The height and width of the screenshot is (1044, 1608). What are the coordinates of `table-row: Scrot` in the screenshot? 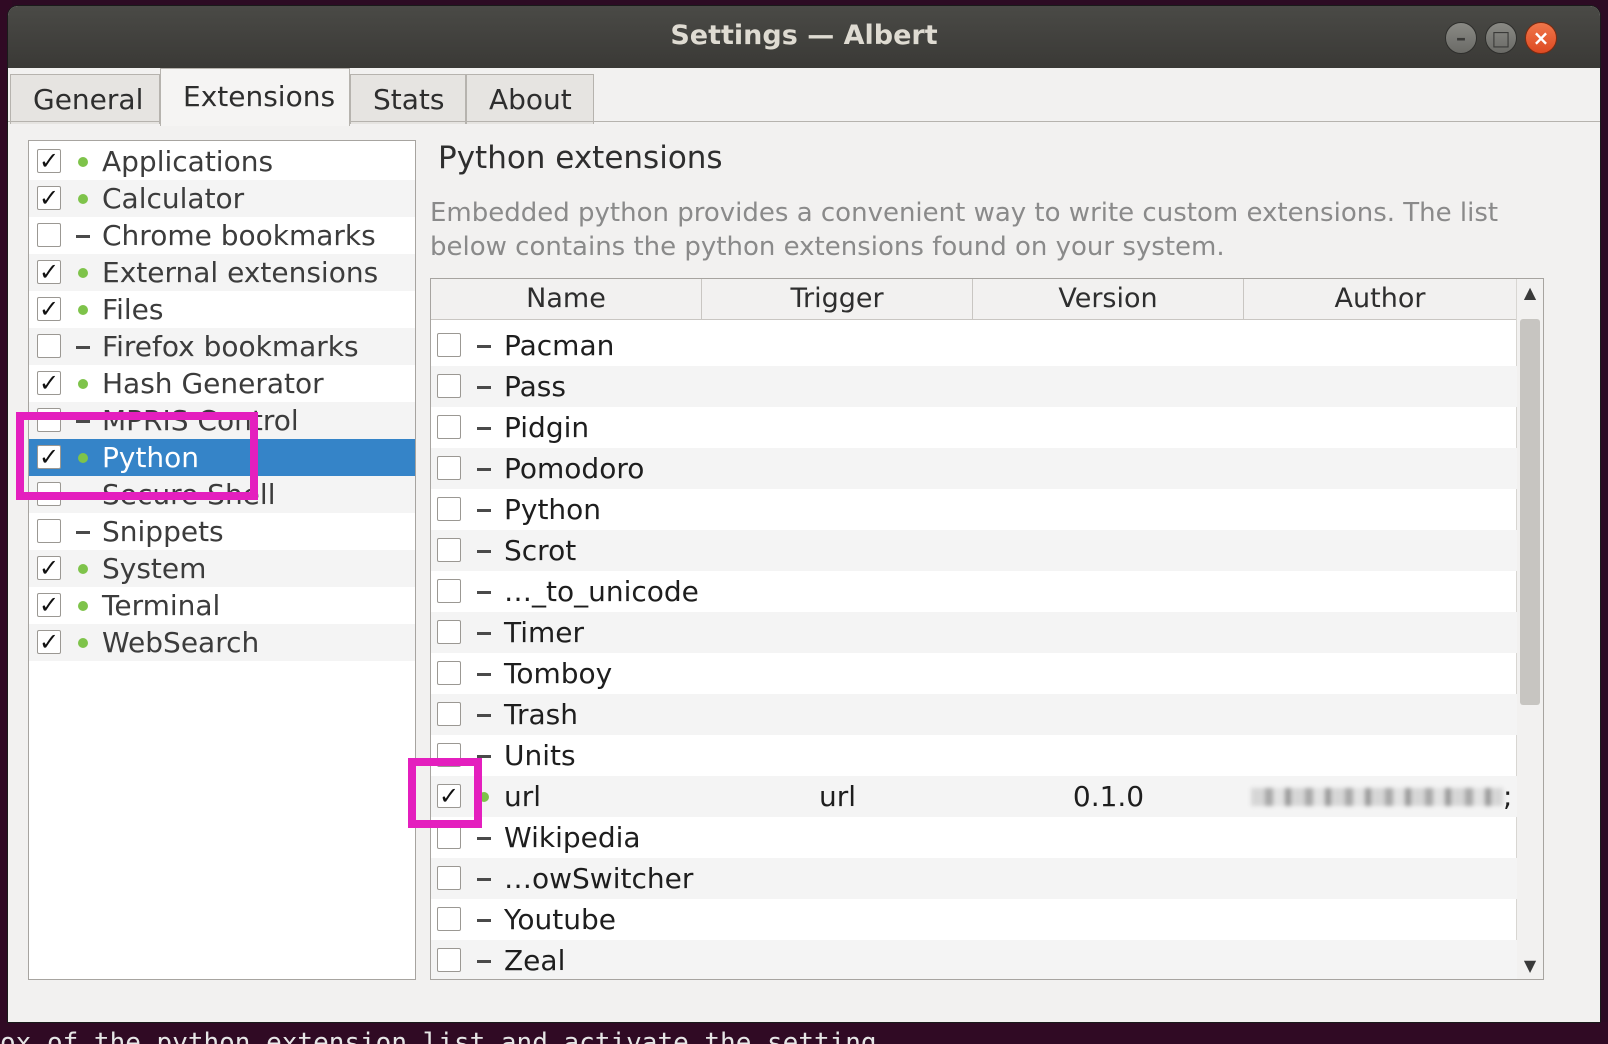 It's located at (974, 550).